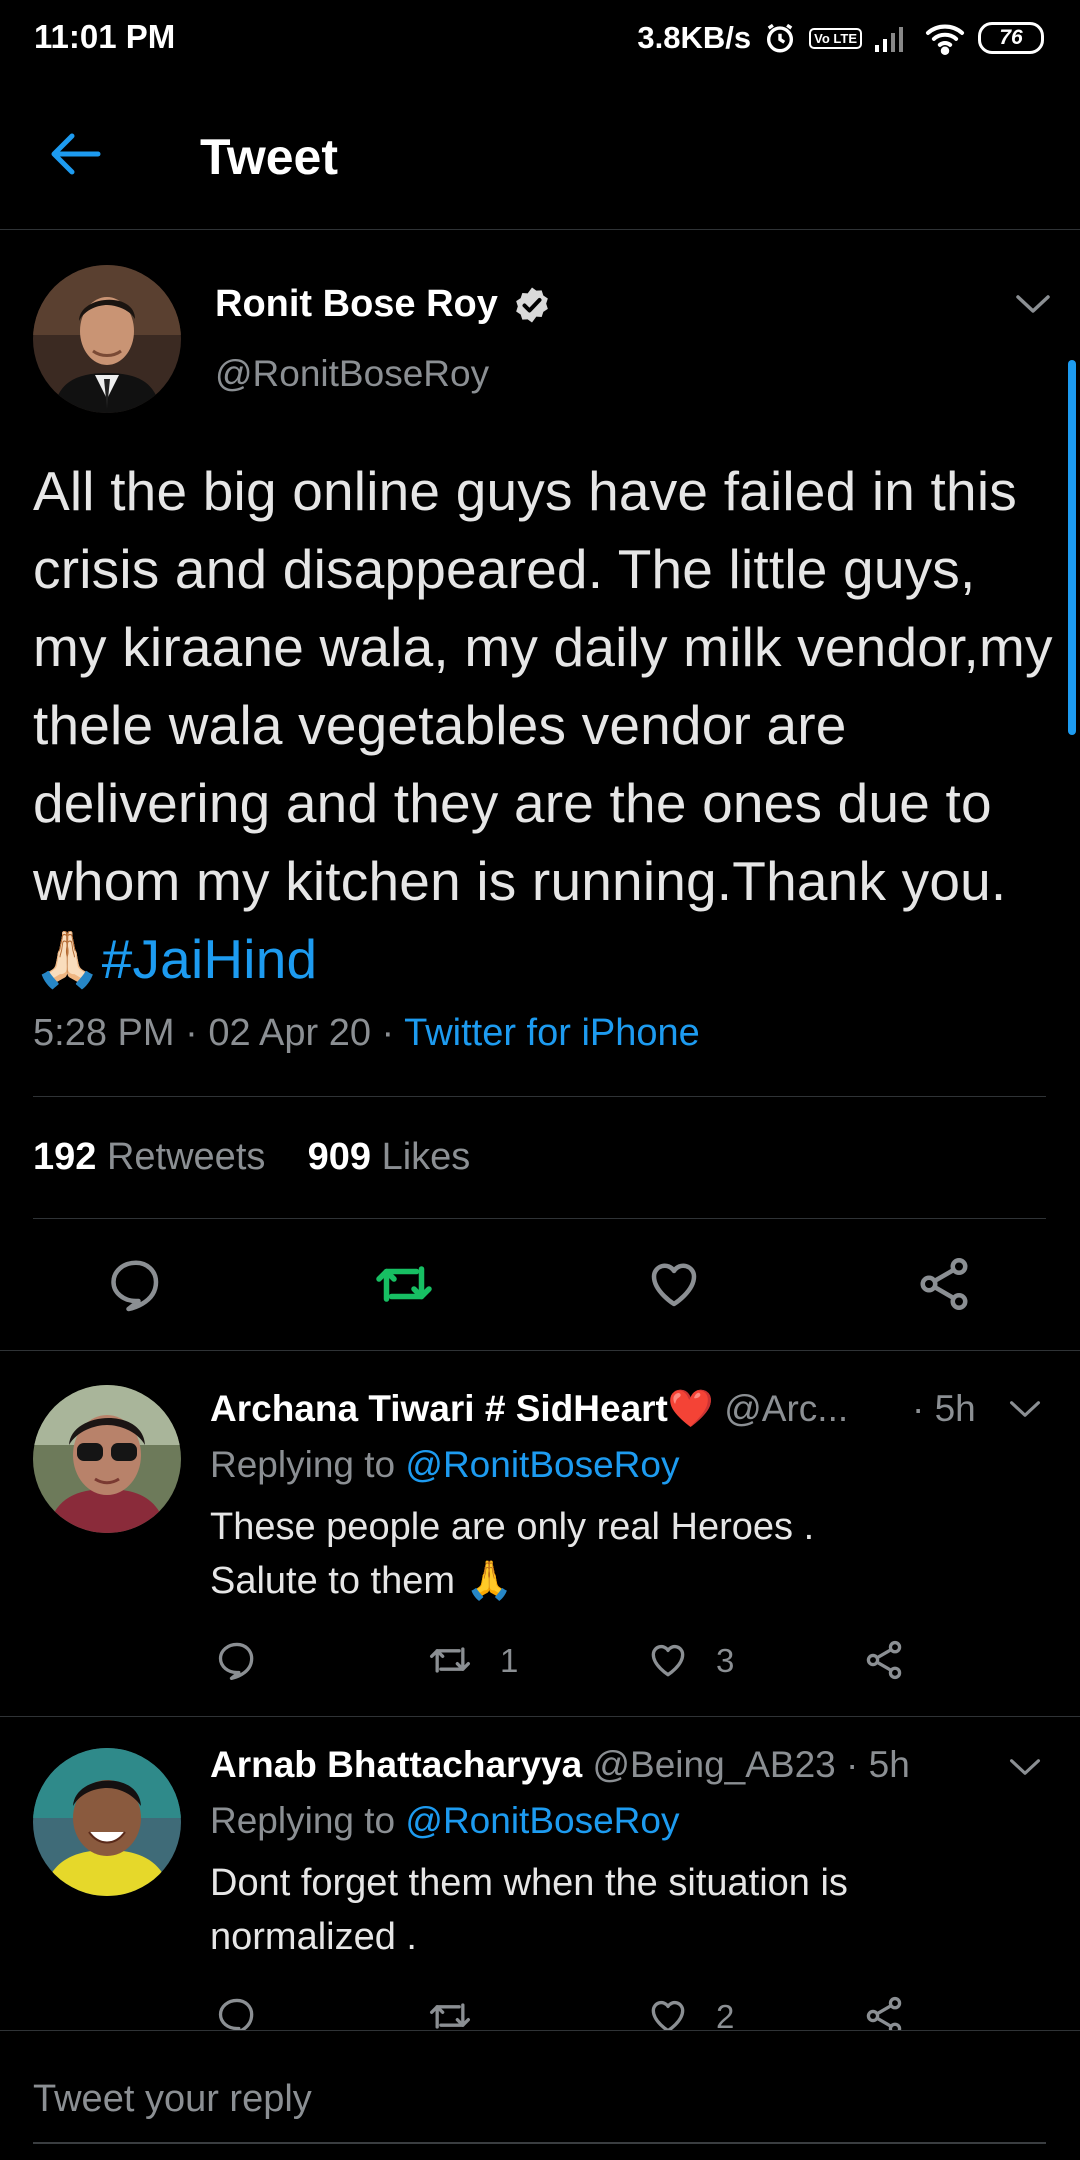 Image resolution: width=1080 pixels, height=2160 pixels. Describe the element at coordinates (780, 38) in the screenshot. I see `alarm-icon` at that location.